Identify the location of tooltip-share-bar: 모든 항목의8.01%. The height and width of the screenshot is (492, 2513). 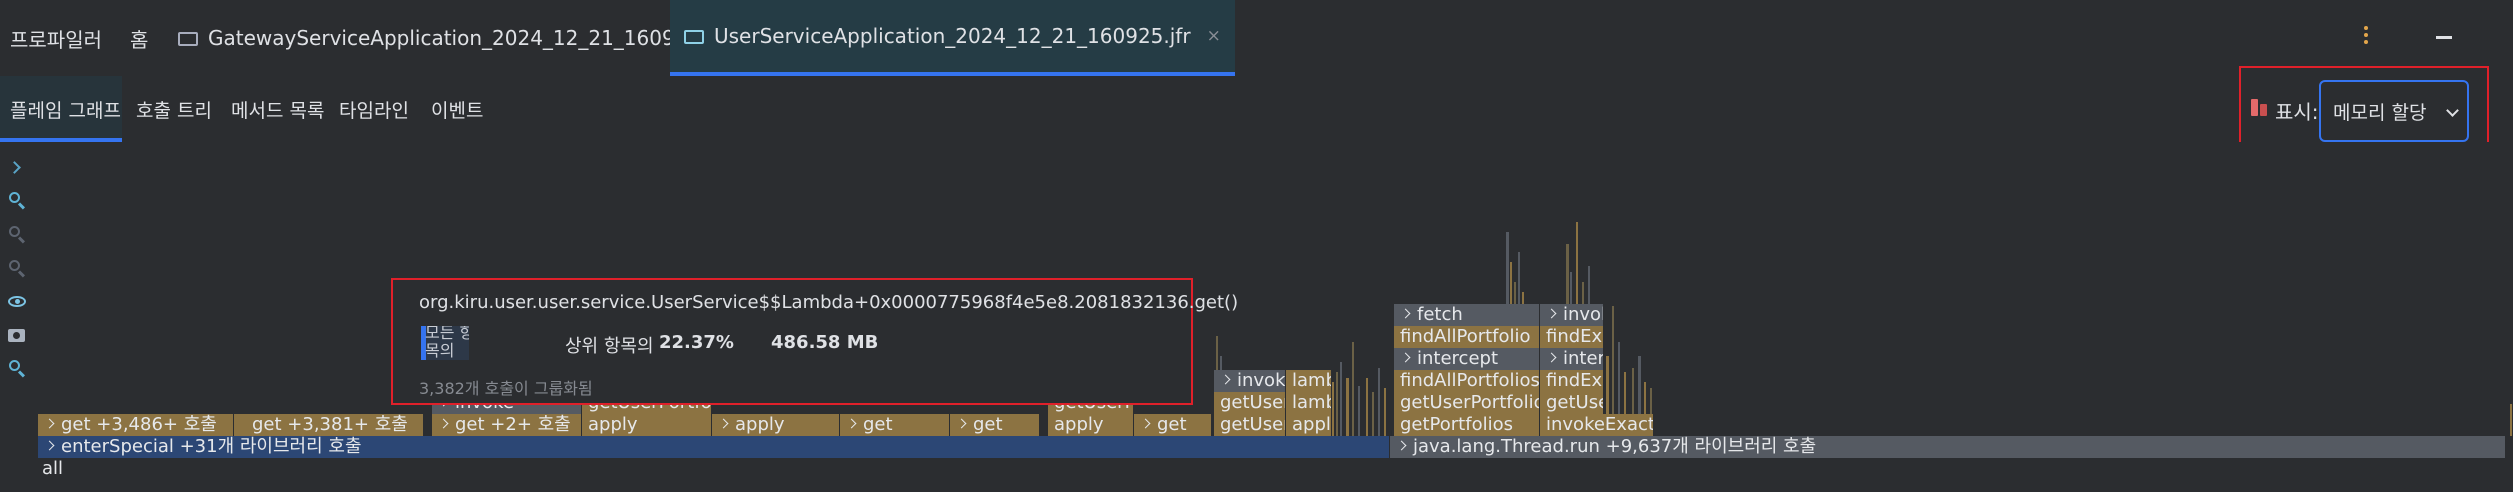
(445, 343).